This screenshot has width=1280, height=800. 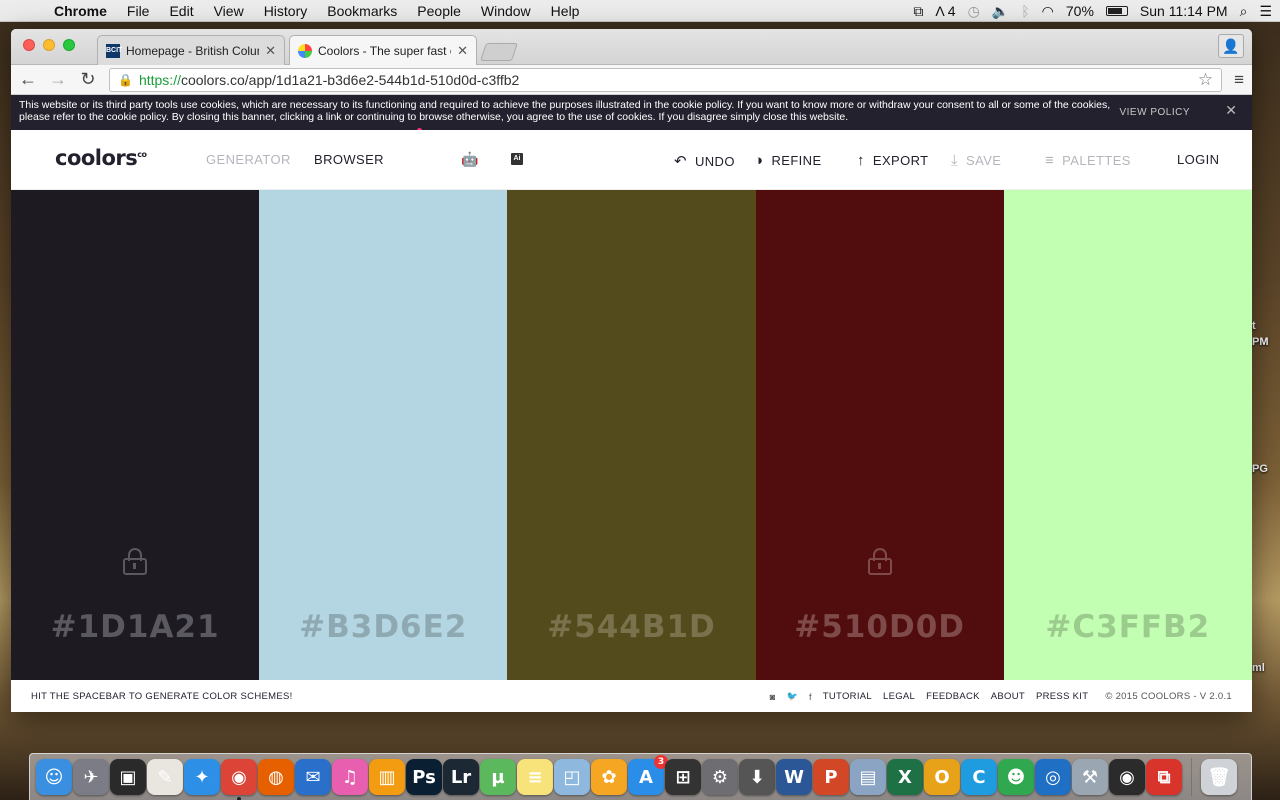 What do you see at coordinates (720, 777) in the screenshot?
I see `system-preferences-icon: ⚙` at bounding box center [720, 777].